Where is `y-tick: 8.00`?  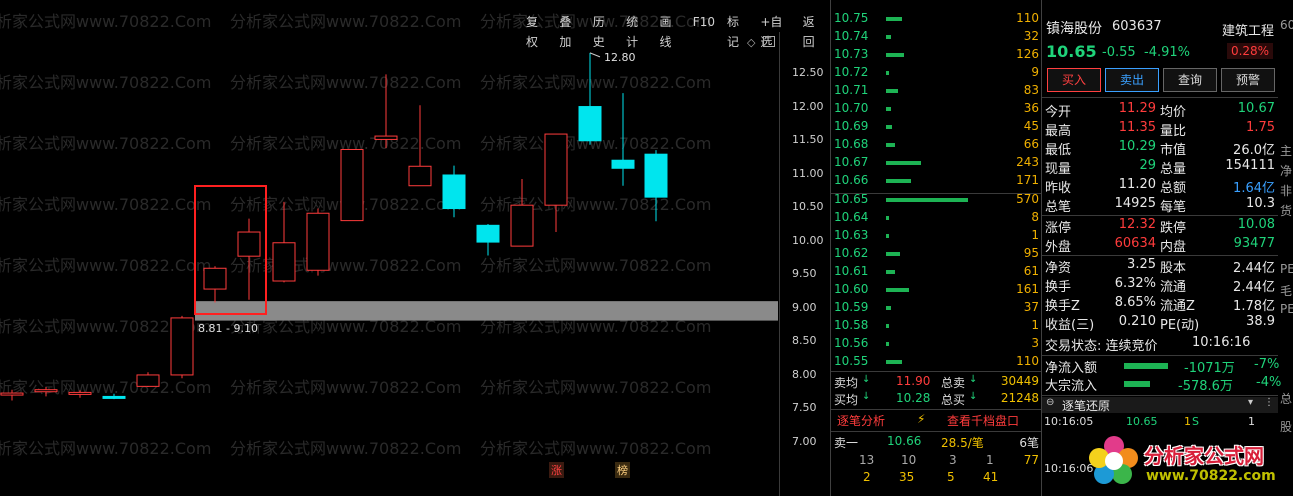 y-tick: 8.00 is located at coordinates (804, 374).